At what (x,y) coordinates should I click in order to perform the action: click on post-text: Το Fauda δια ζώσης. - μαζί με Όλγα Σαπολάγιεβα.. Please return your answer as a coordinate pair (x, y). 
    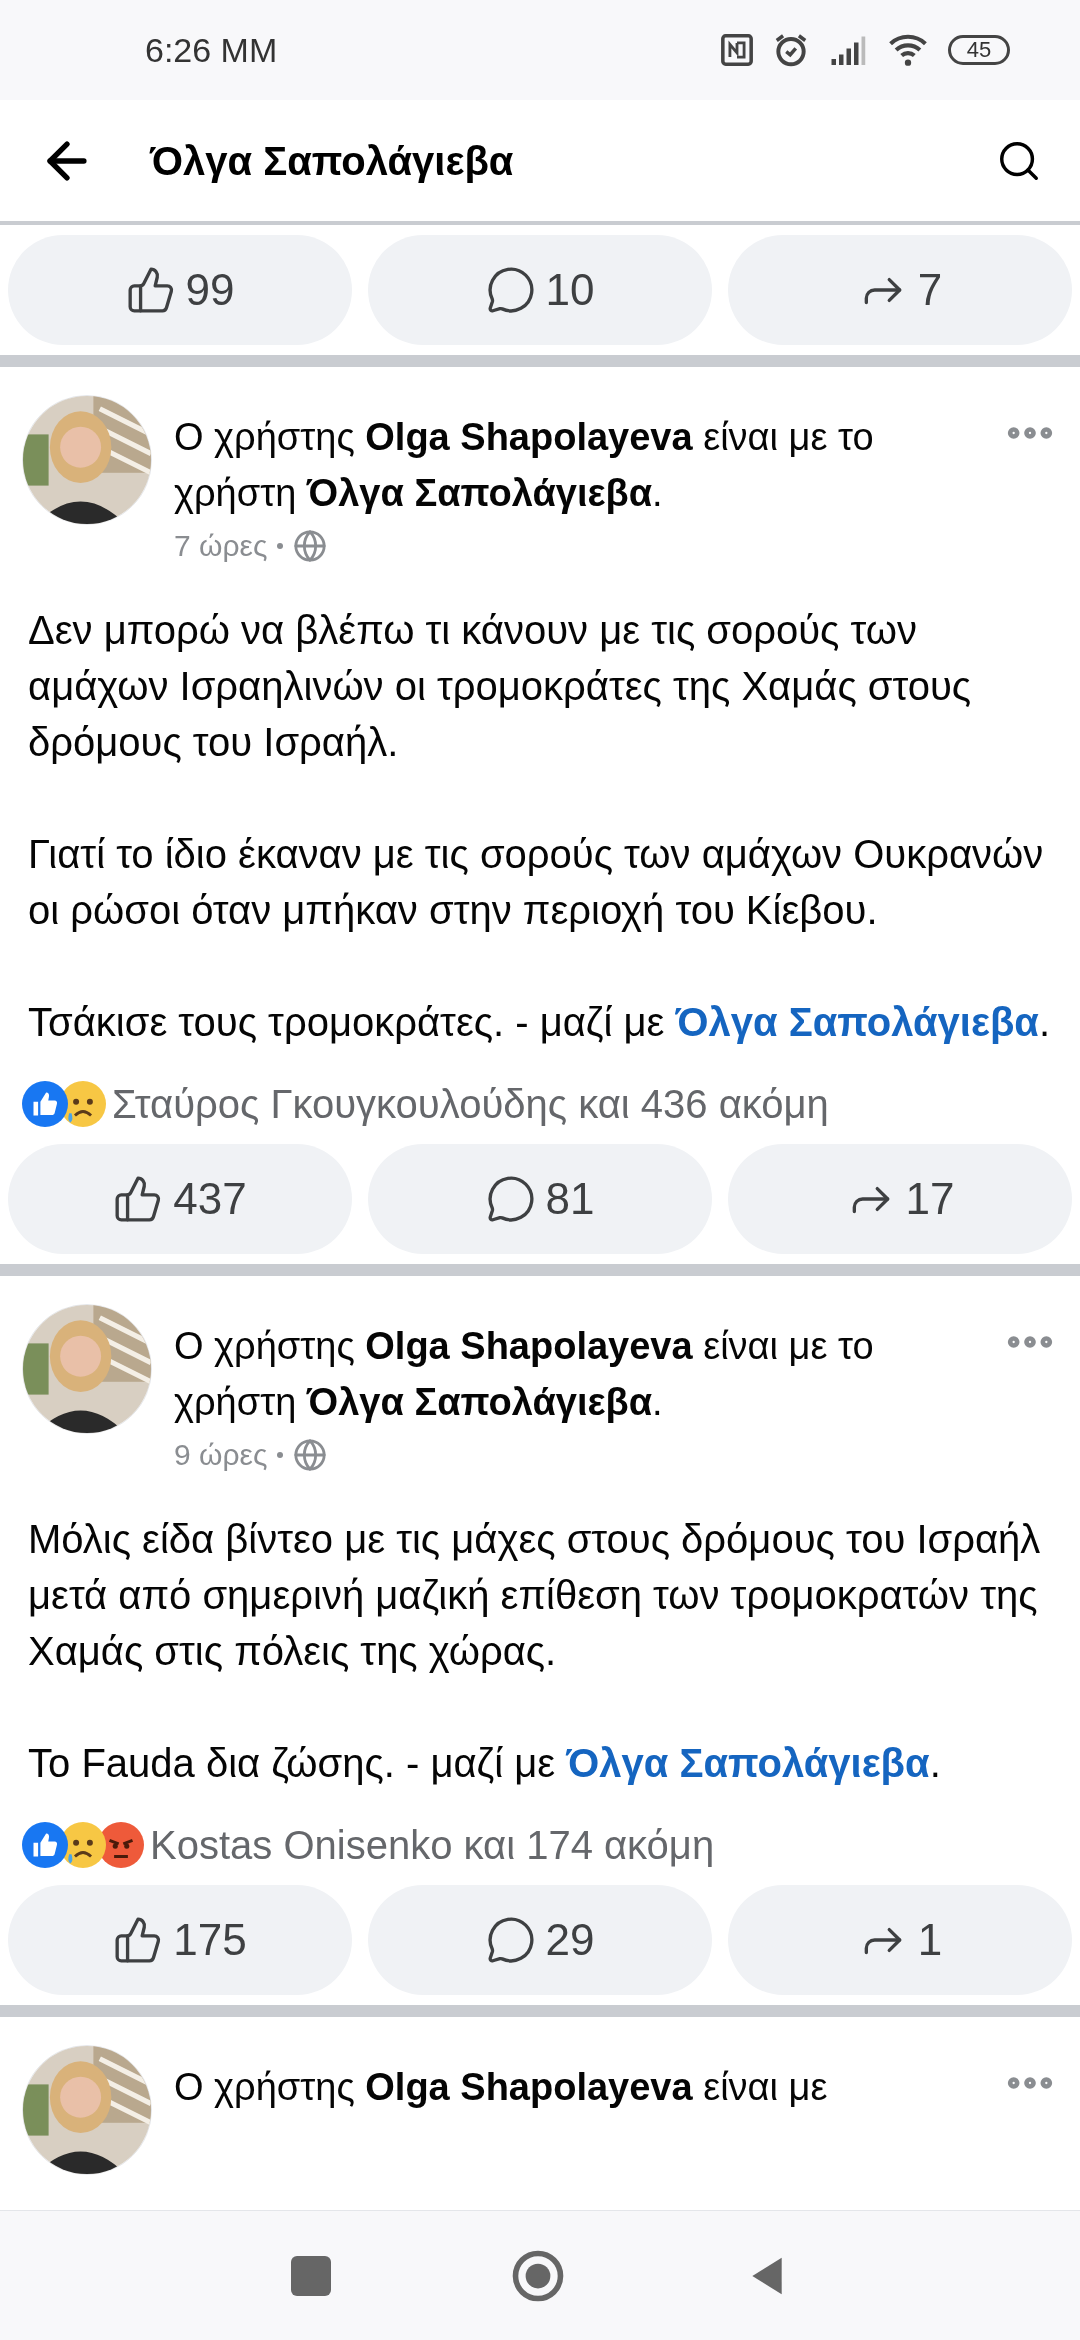
    Looking at the image, I should click on (485, 1763).